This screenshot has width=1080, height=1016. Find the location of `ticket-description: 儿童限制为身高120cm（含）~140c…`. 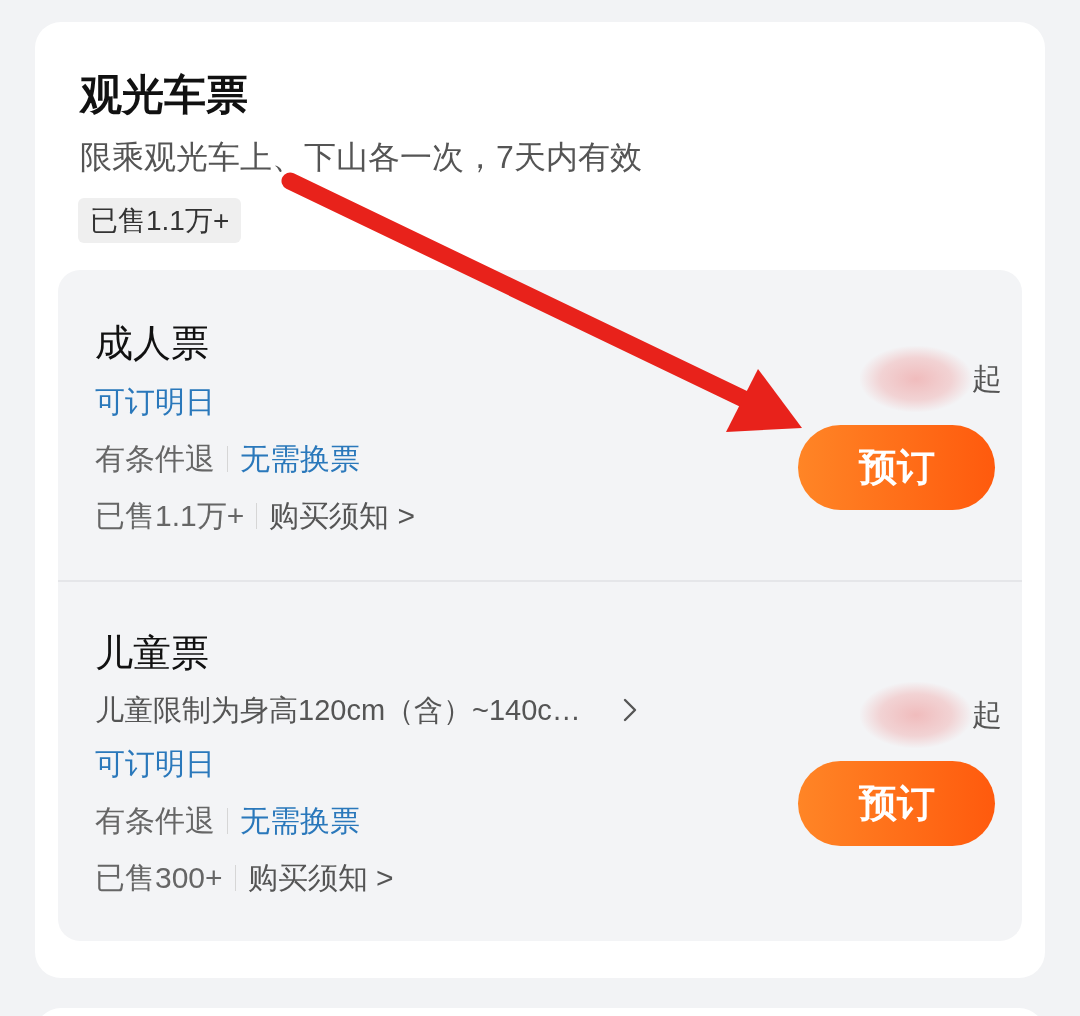

ticket-description: 儿童限制为身高120cm（含）~140c… is located at coordinates (338, 710).